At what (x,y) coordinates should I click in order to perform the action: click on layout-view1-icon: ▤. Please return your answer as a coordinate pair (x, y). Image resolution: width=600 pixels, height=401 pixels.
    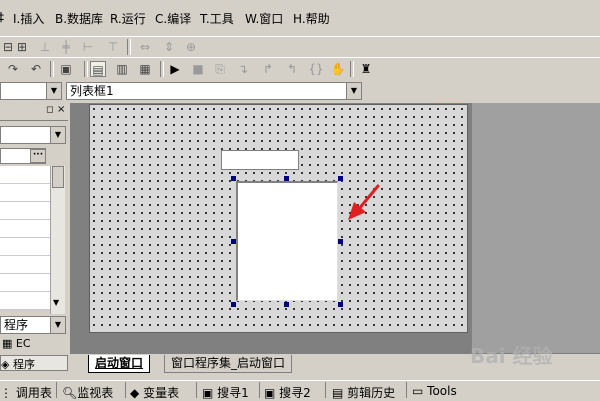
    Looking at the image, I should click on (98, 69).